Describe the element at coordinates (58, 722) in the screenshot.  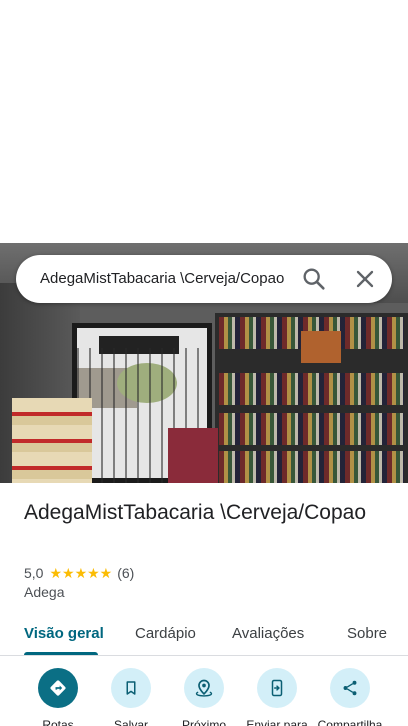
I see `directions-label: Rotas` at that location.